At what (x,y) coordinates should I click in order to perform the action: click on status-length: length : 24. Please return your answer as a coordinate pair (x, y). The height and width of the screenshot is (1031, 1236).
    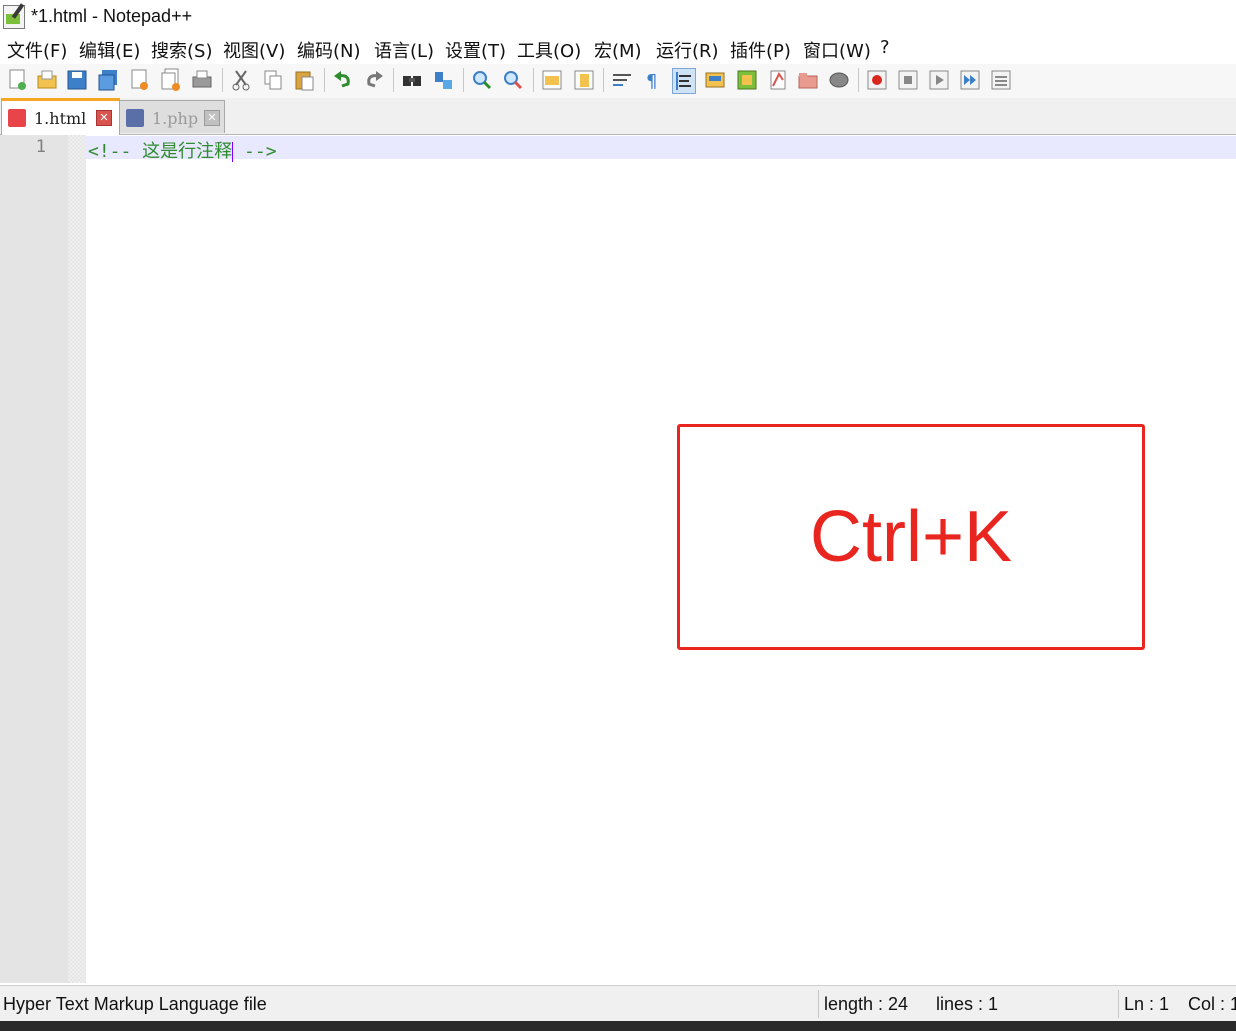
    Looking at the image, I should click on (866, 1004).